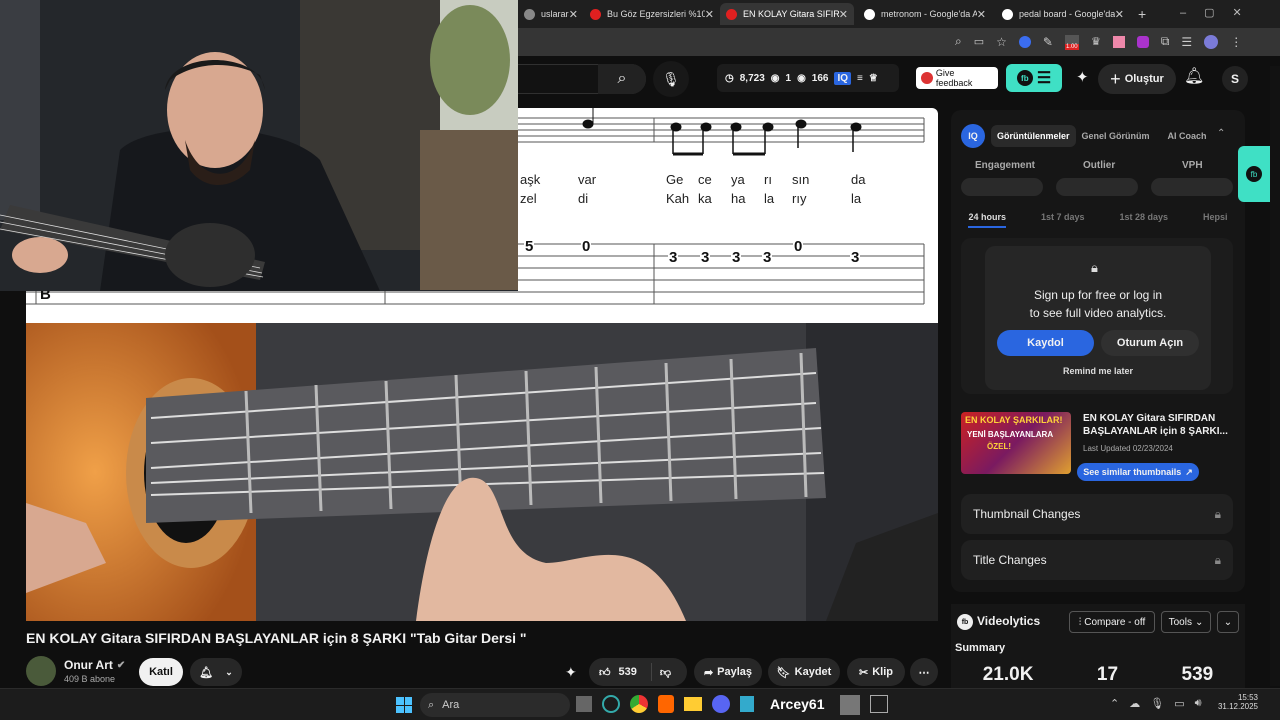 This screenshot has width=1280, height=720. What do you see at coordinates (41, 671) in the screenshot?
I see `channel-avatar` at bounding box center [41, 671].